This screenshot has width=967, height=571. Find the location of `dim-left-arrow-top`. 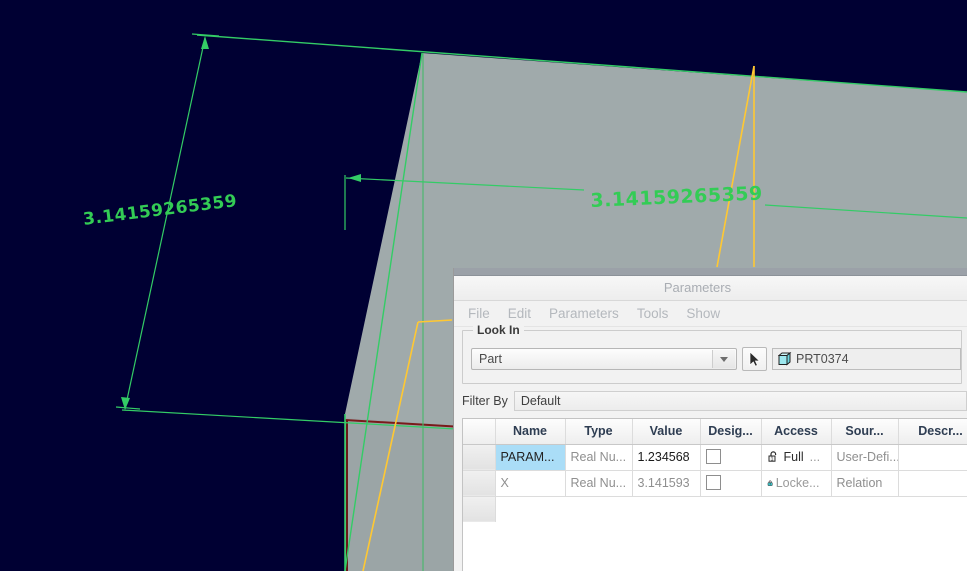

dim-left-arrow-top is located at coordinates (205, 42).